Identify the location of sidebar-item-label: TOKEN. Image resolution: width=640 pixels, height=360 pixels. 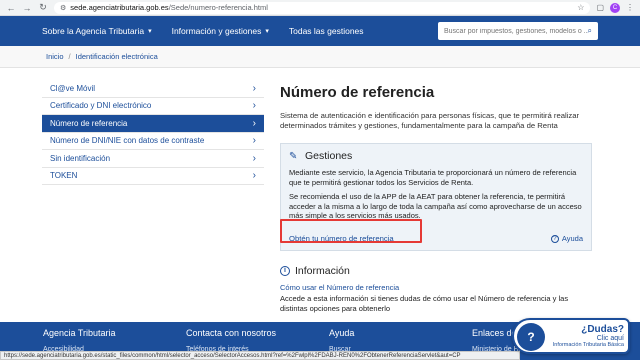
(64, 176).